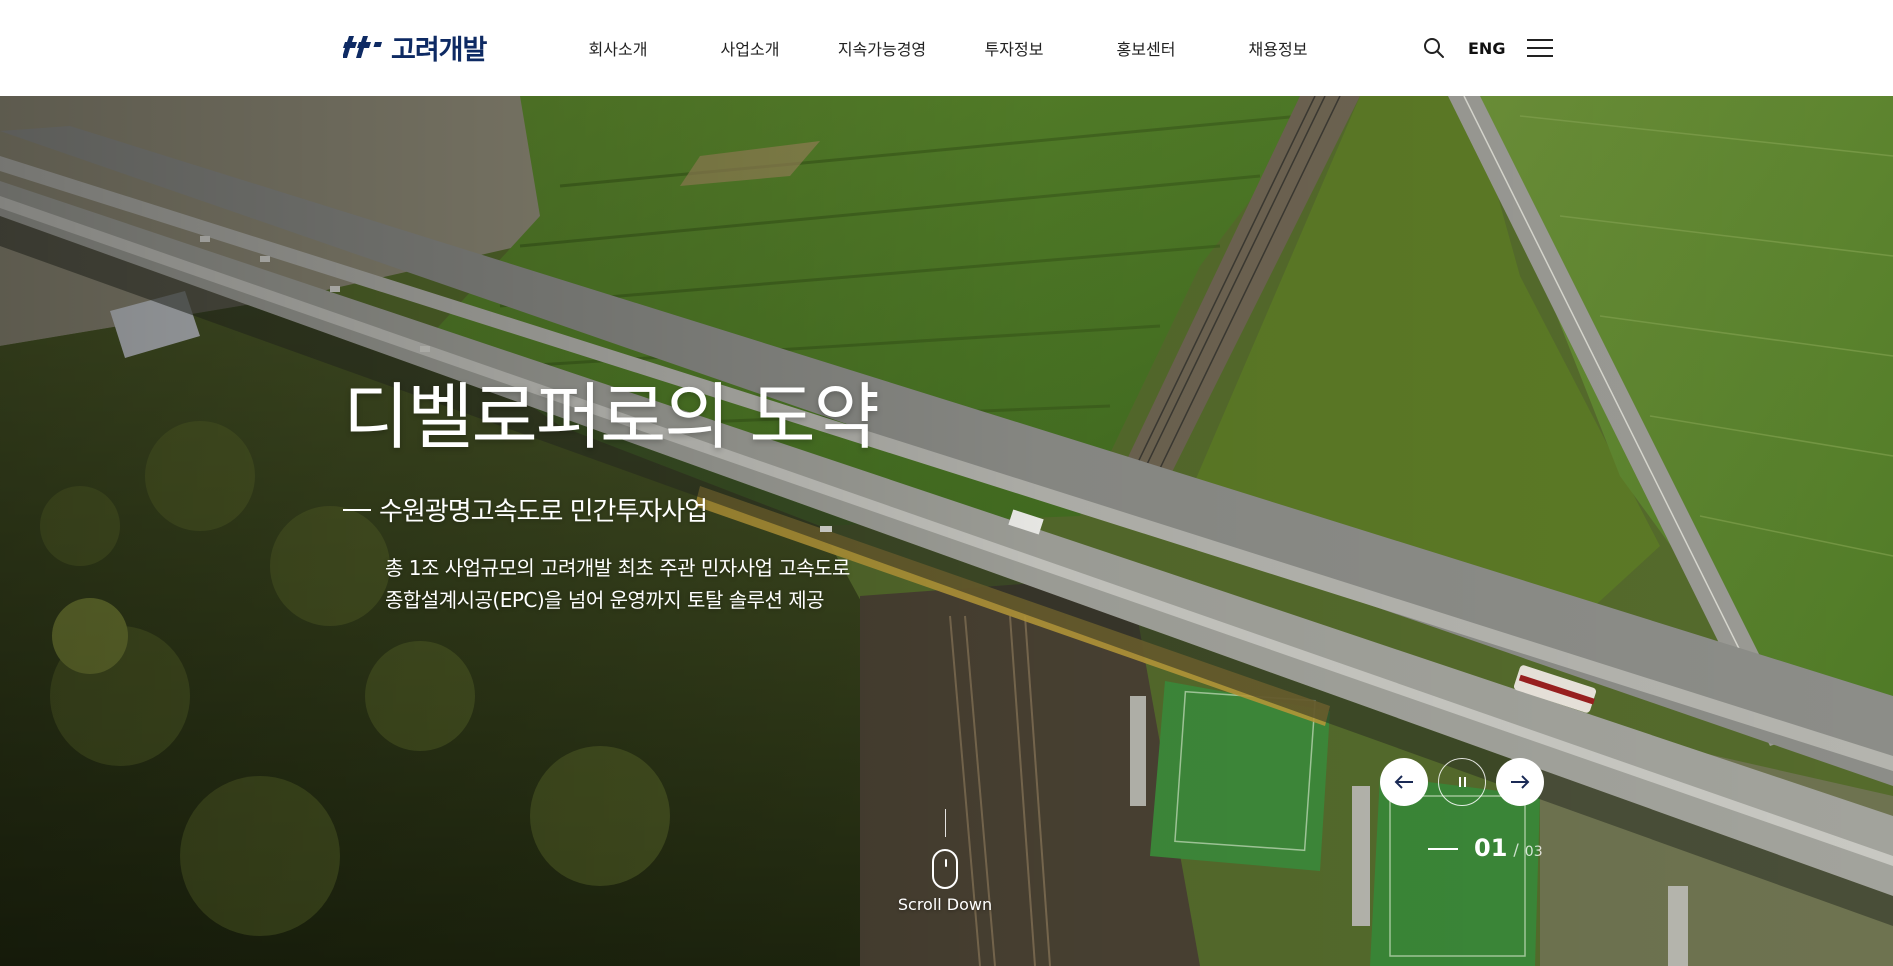 The image size is (1893, 966). What do you see at coordinates (1146, 48) in the screenshot?
I see `nav-item-pr-center: 홍보센터` at bounding box center [1146, 48].